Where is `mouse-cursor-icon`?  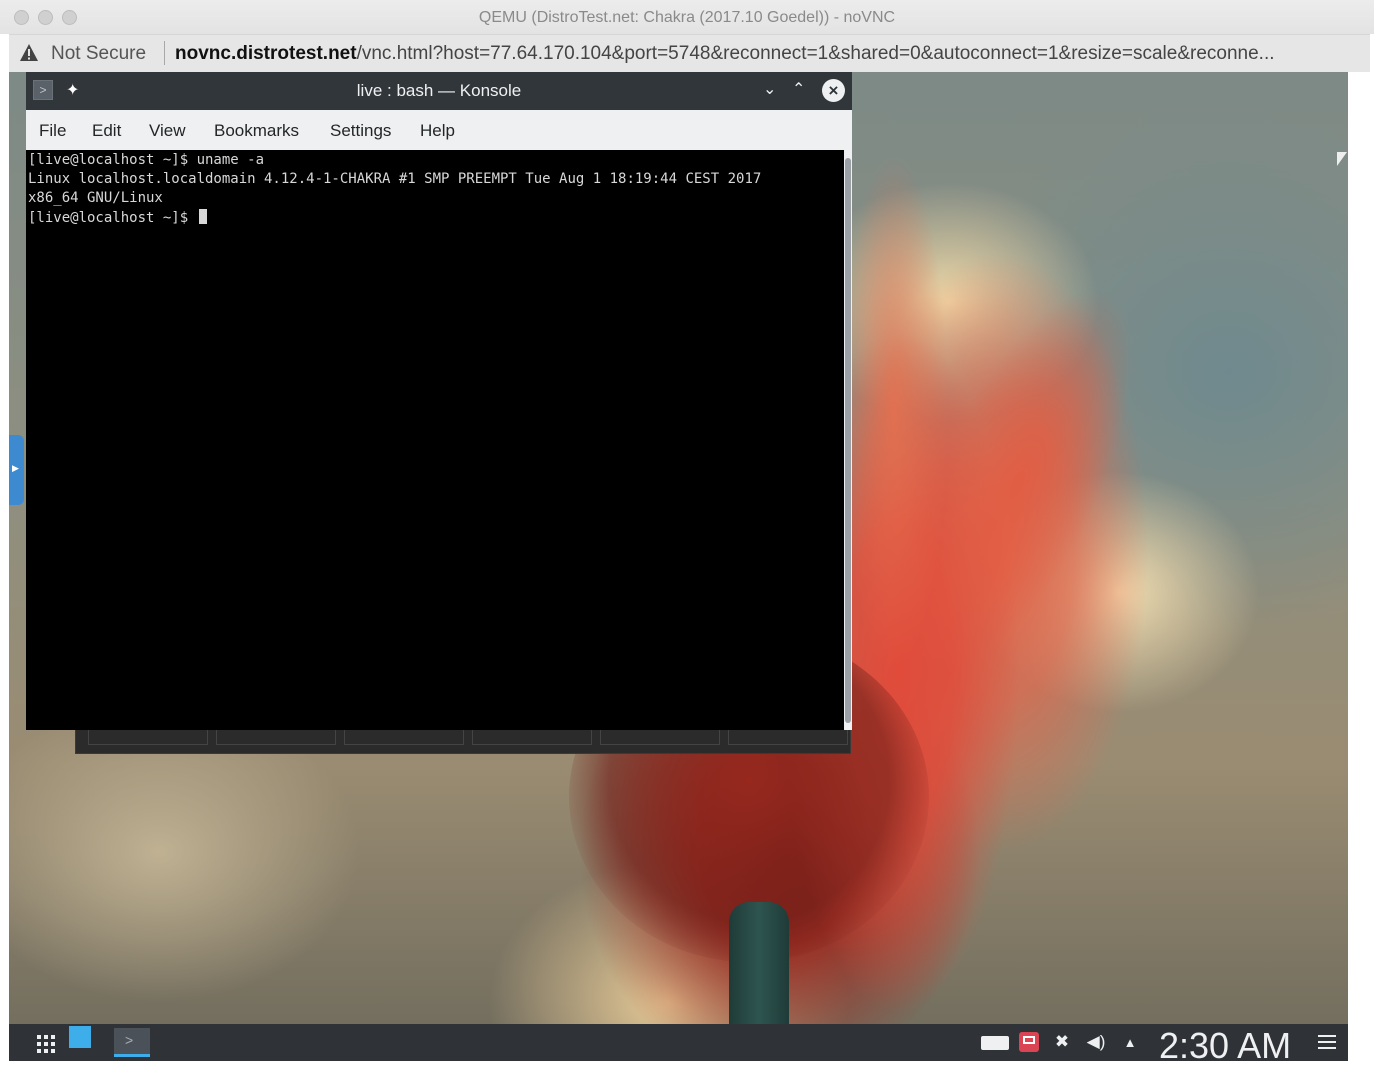 mouse-cursor-icon is located at coordinates (1342, 159).